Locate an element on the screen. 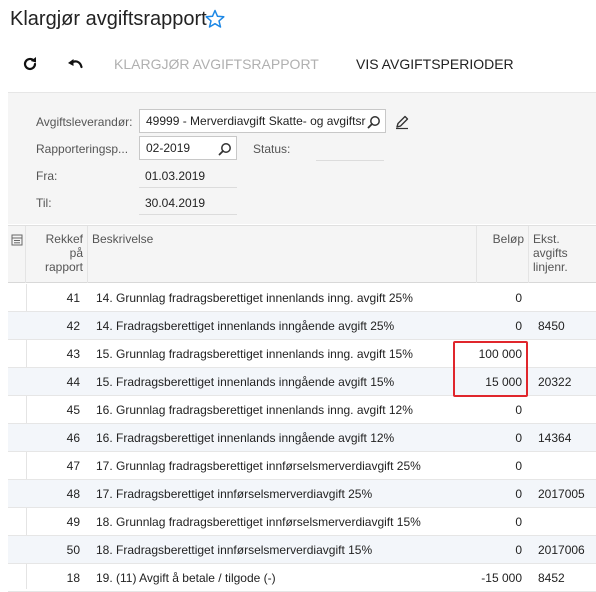 Image resolution: width=596 pixels, height=592 pixels. rank-cell: 42 is located at coordinates (73, 326).